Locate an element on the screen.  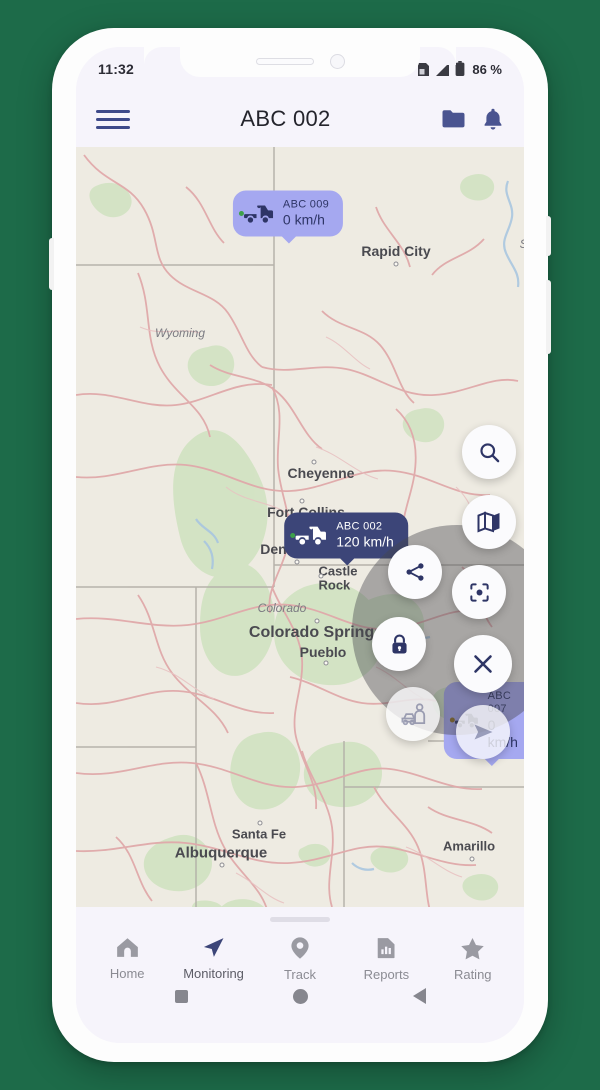
home-icon is located at coordinates (127, 947).